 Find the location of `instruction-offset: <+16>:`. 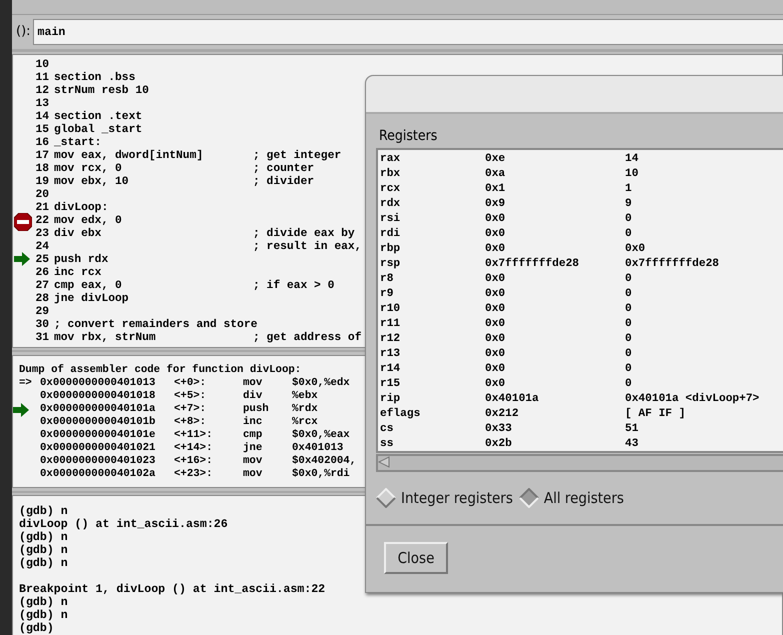

instruction-offset: <+16>: is located at coordinates (194, 461).